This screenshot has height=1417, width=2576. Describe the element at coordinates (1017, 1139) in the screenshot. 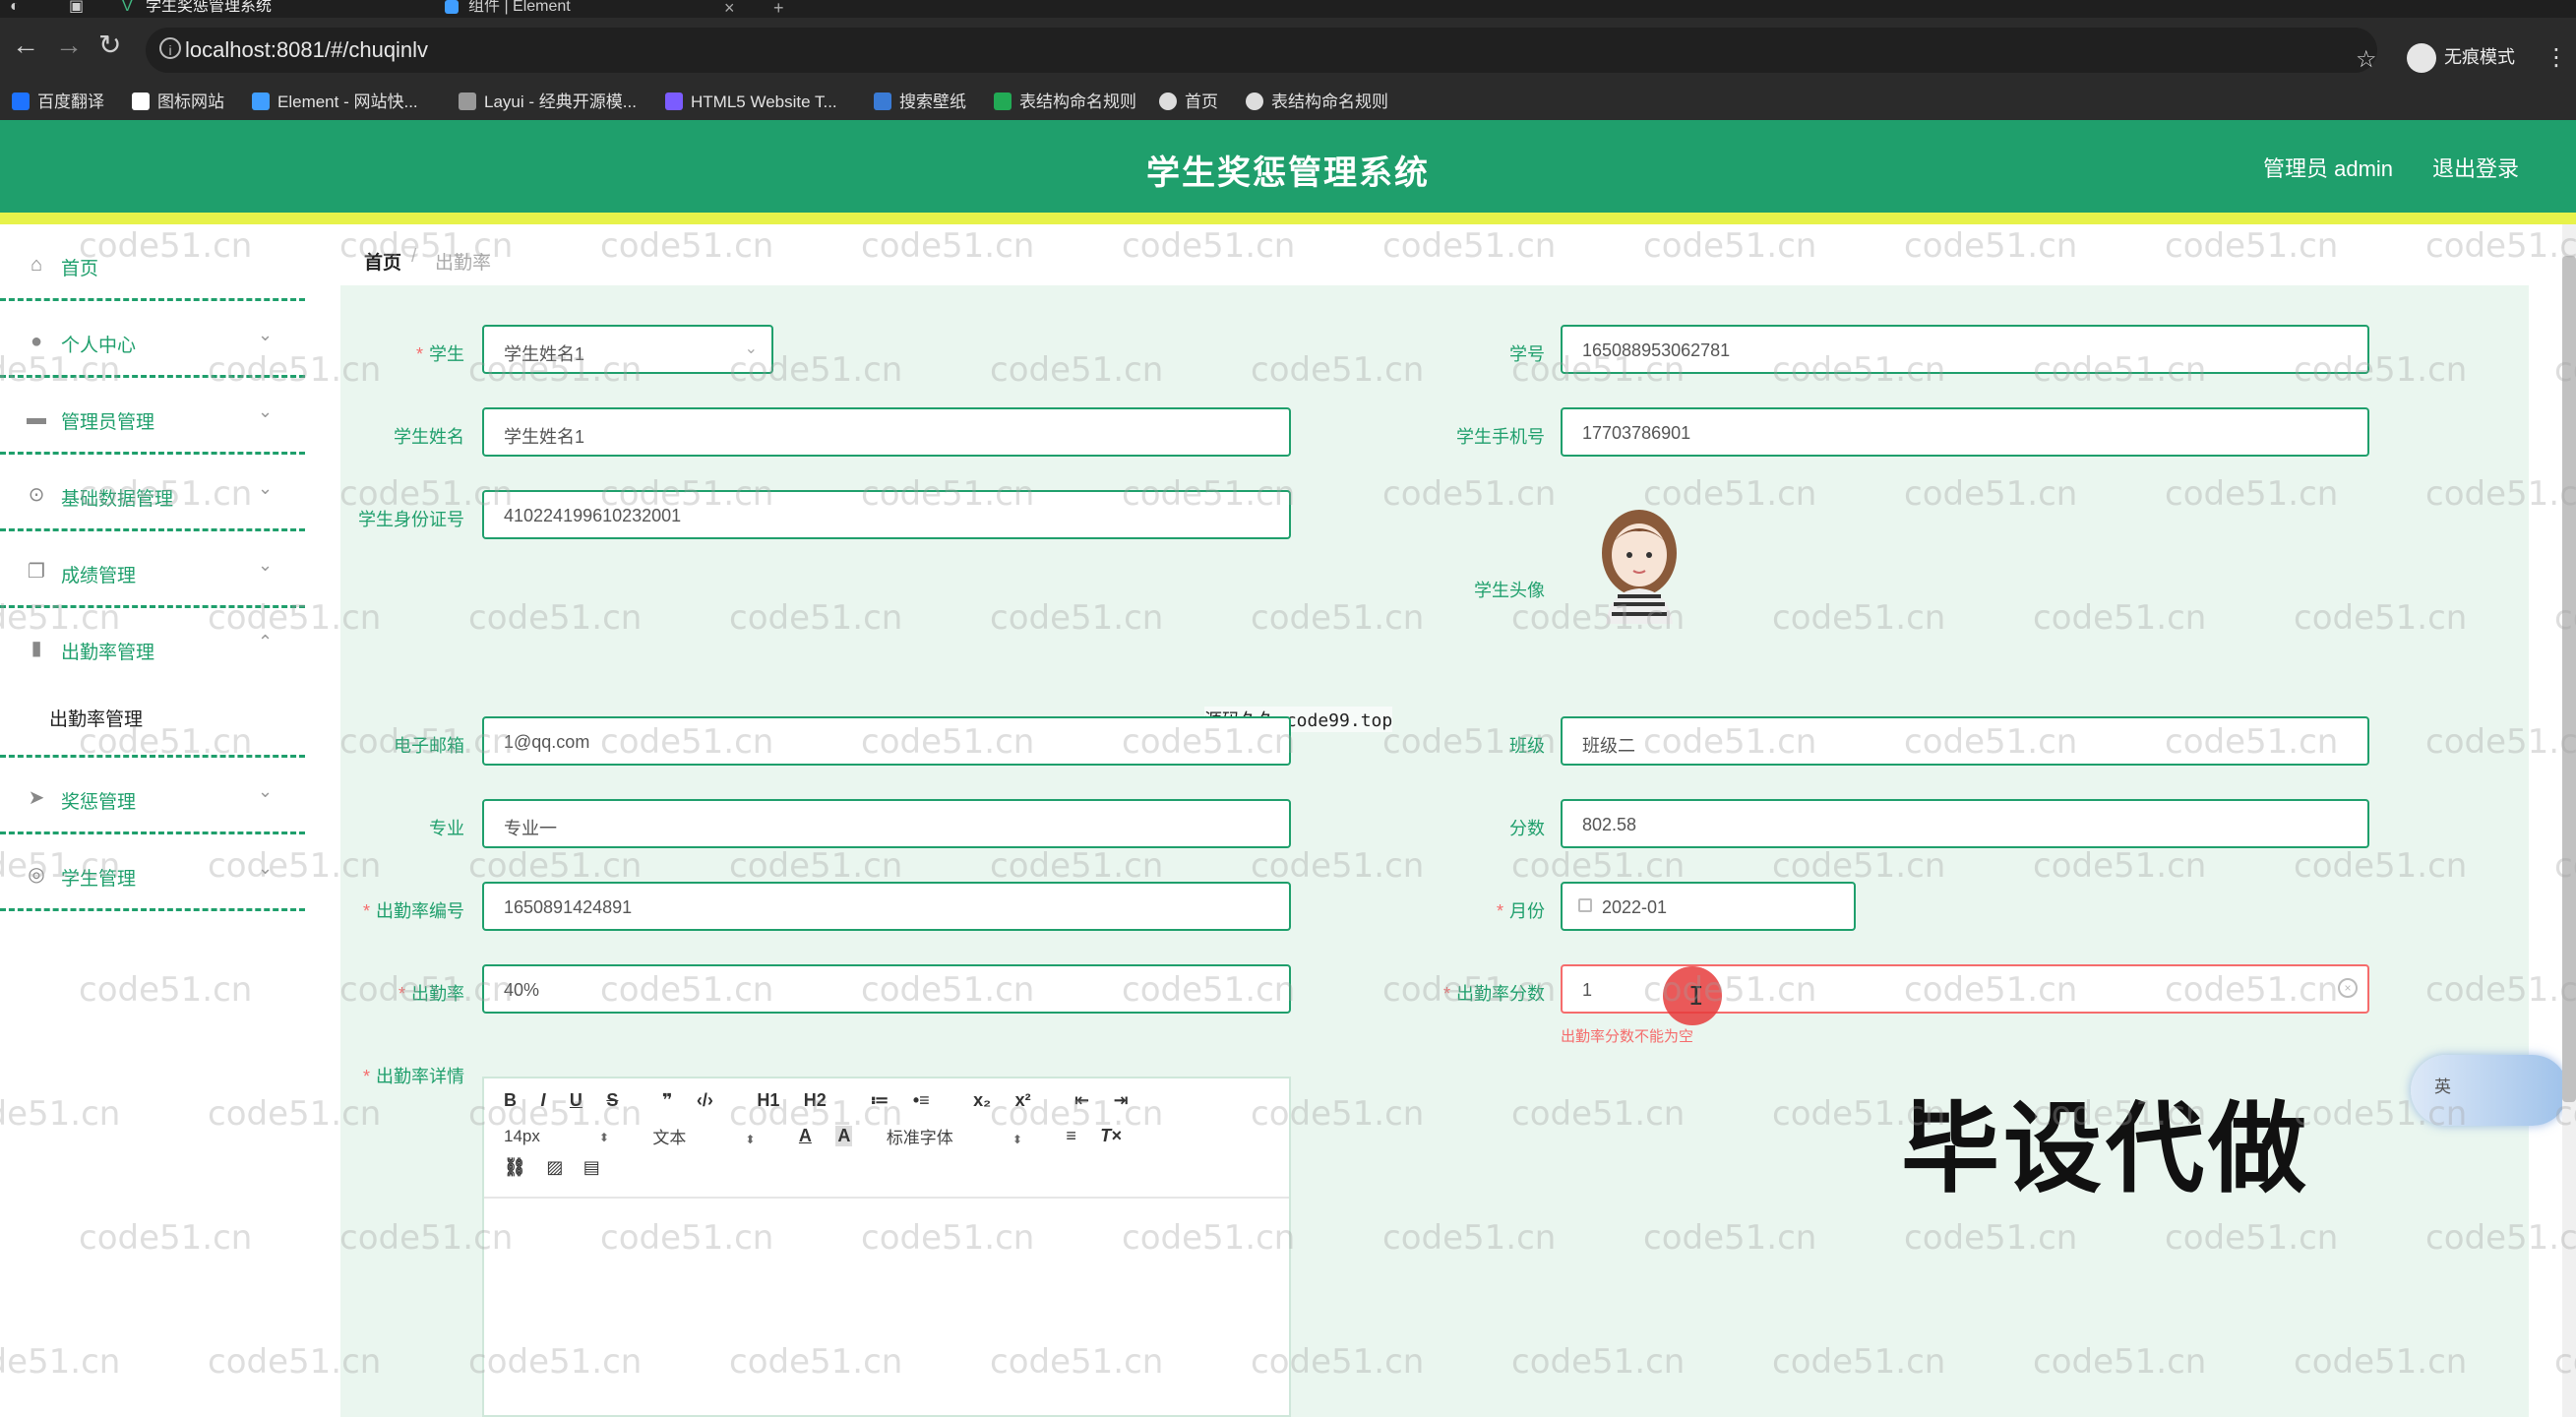

I see `updown-icon: ⬍` at that location.